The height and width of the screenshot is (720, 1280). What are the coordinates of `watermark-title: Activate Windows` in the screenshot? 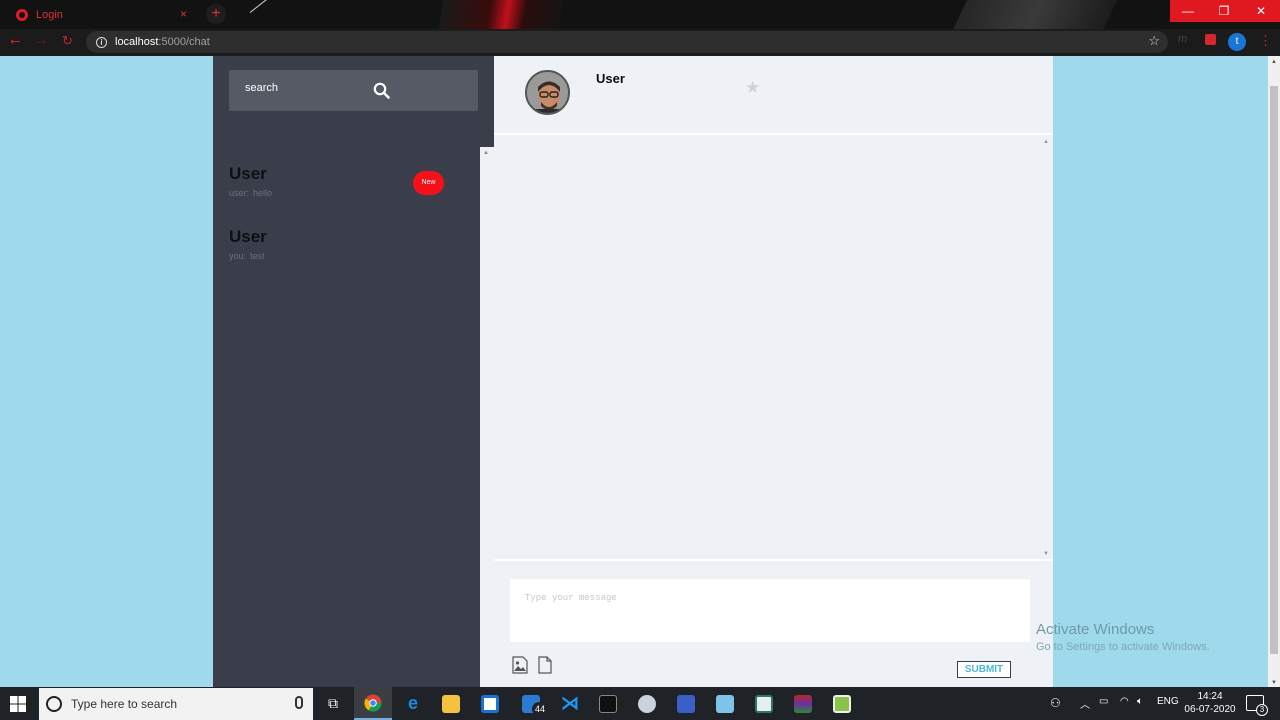 It's located at (1095, 629).